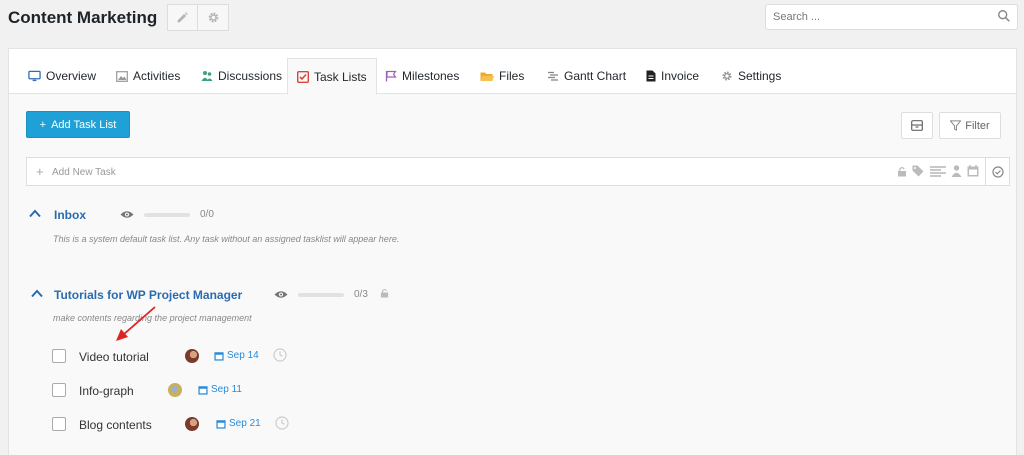  I want to click on archive-button, so click(917, 125).